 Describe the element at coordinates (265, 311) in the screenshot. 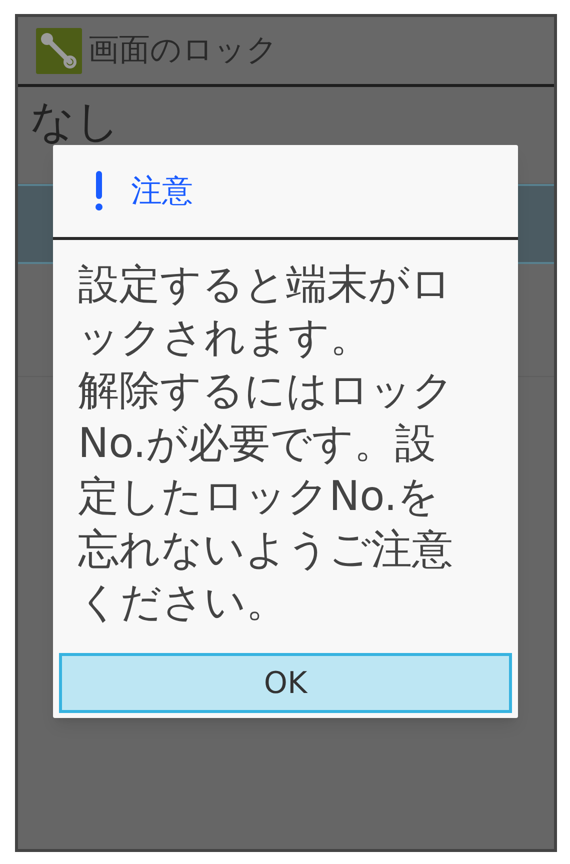

I see `dialog-message: 設定すると端末がロックされます。` at that location.